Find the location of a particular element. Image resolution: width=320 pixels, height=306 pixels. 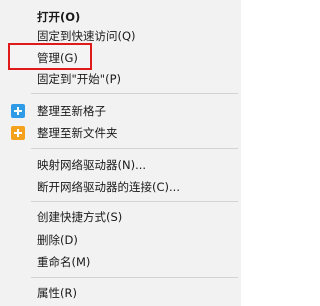

menu-item-properties-label: 属性(R) is located at coordinates (57, 293).